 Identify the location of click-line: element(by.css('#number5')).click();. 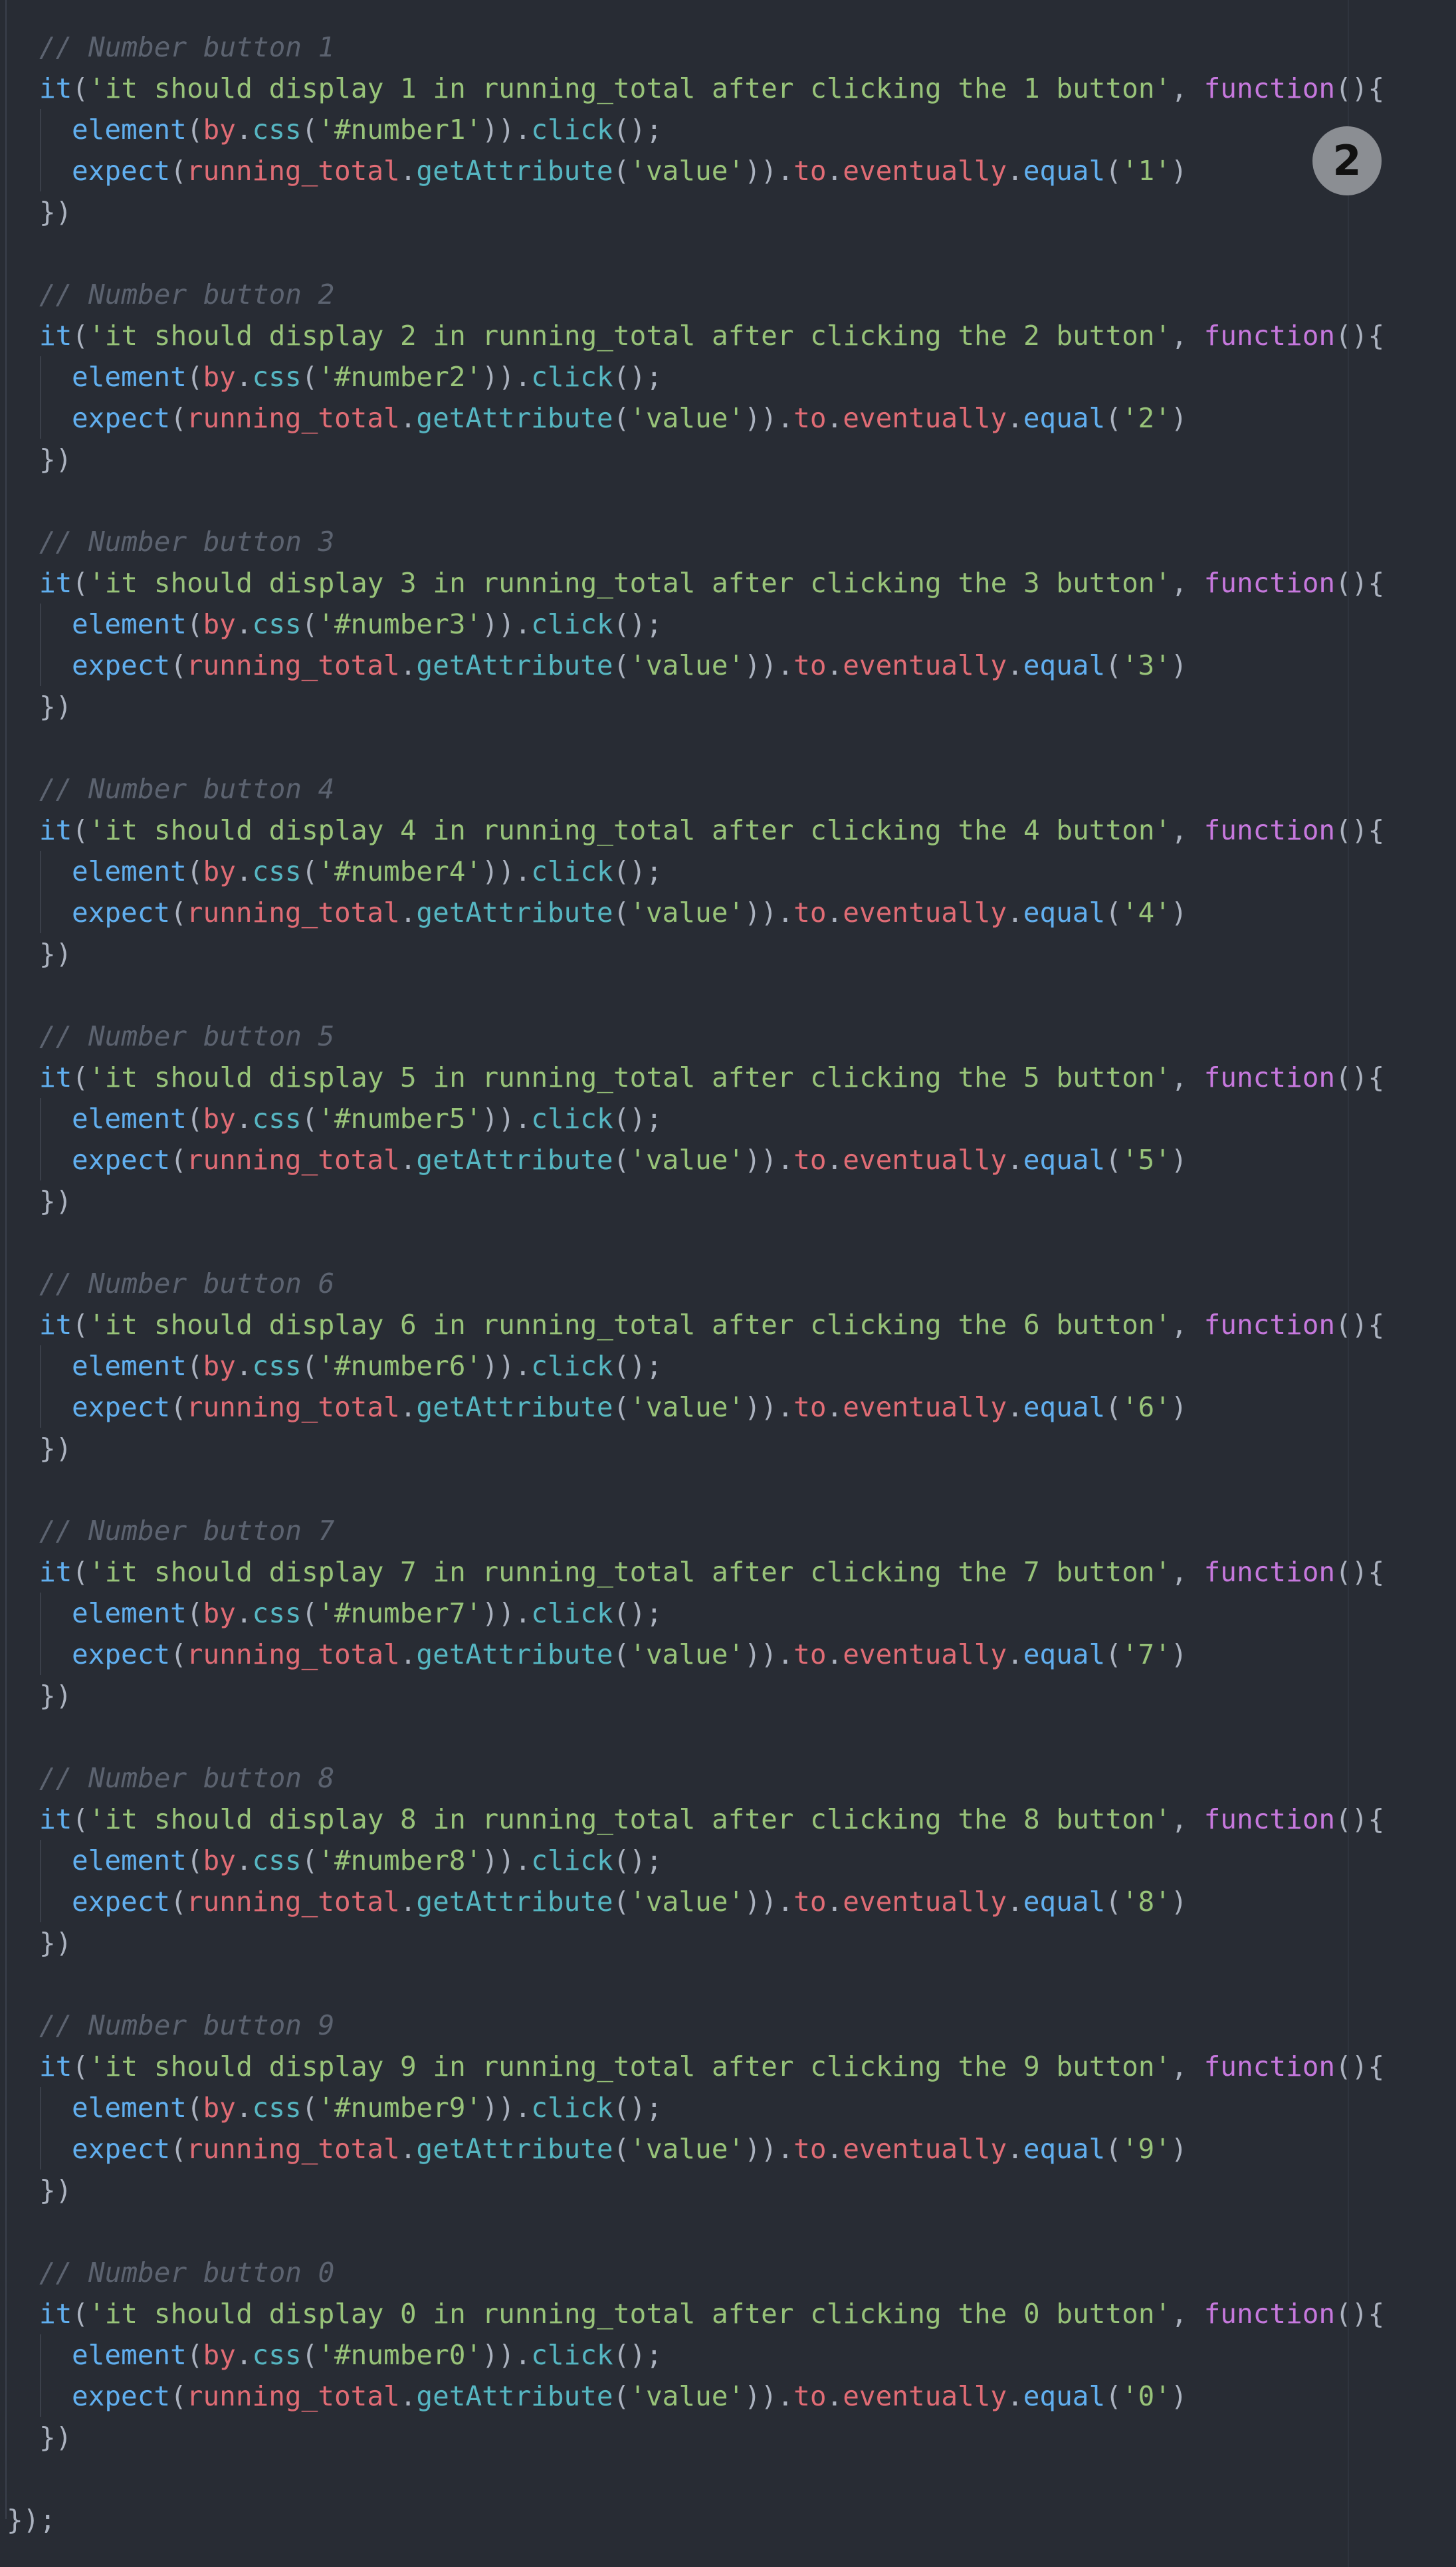
(728, 1118).